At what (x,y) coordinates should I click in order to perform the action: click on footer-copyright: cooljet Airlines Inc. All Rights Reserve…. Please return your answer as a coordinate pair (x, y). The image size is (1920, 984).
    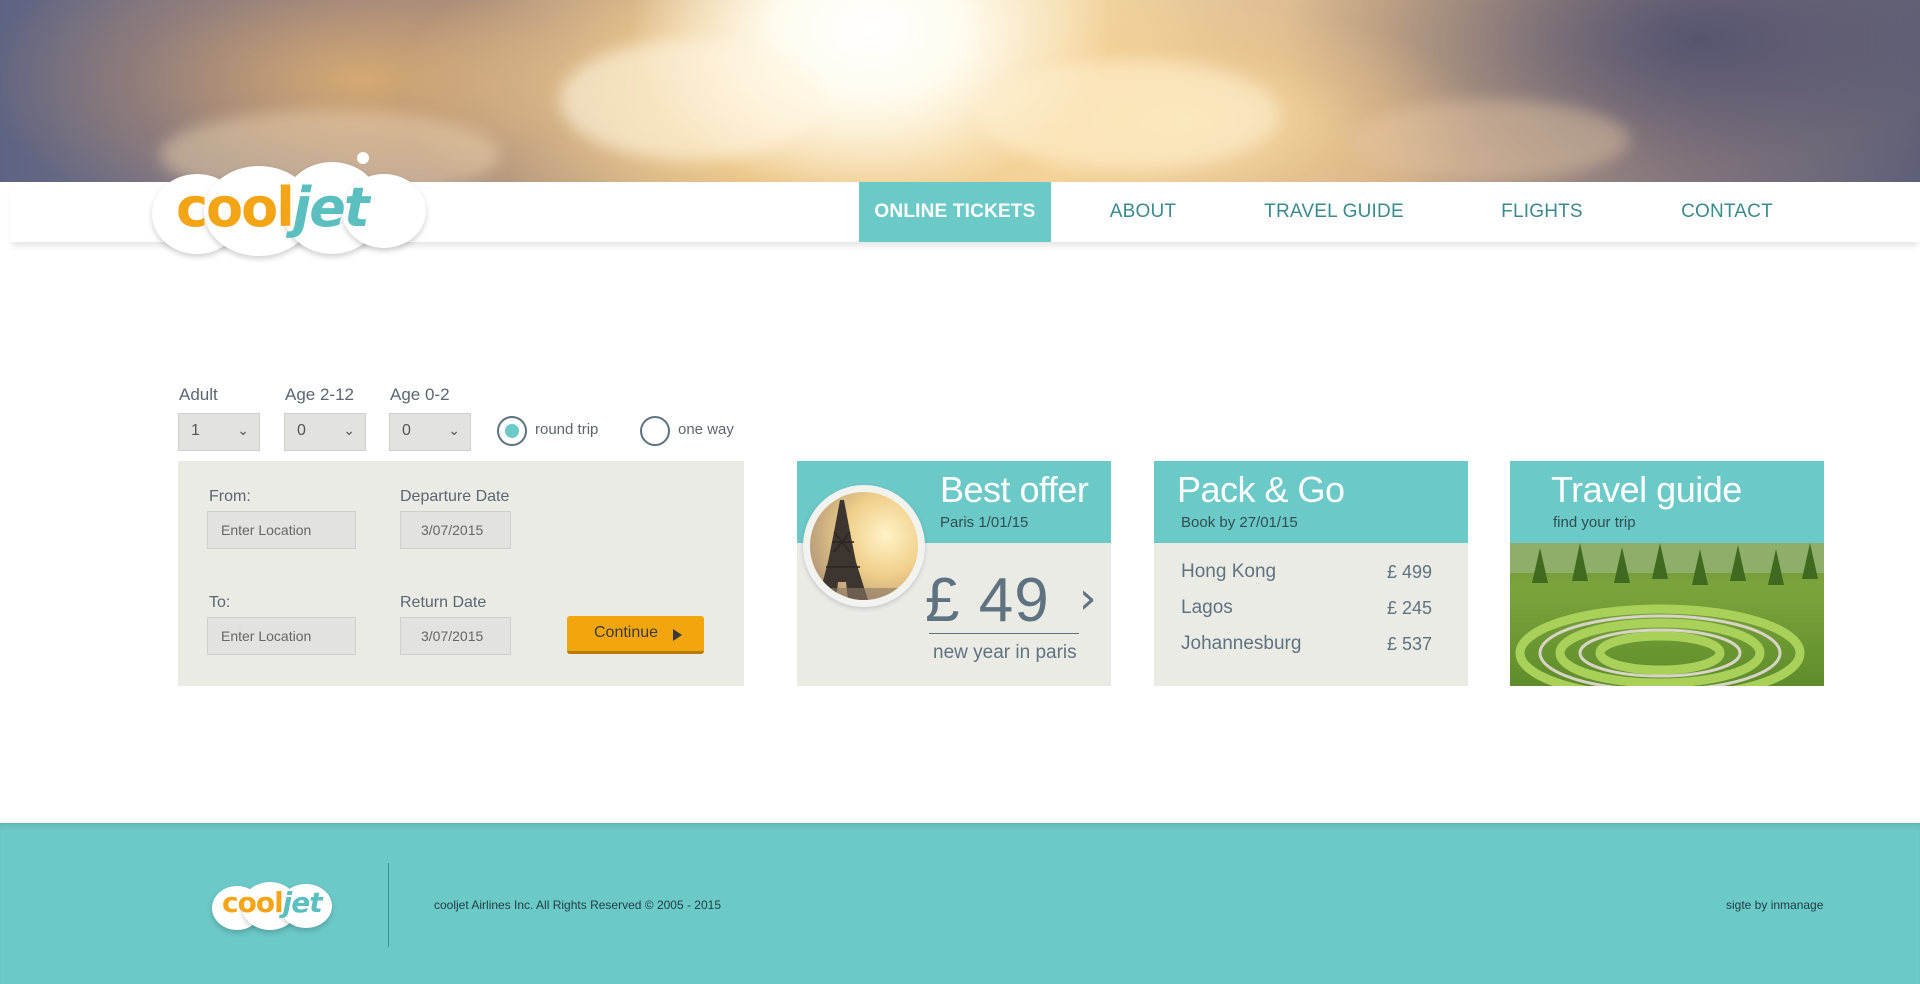
    Looking at the image, I should click on (577, 905).